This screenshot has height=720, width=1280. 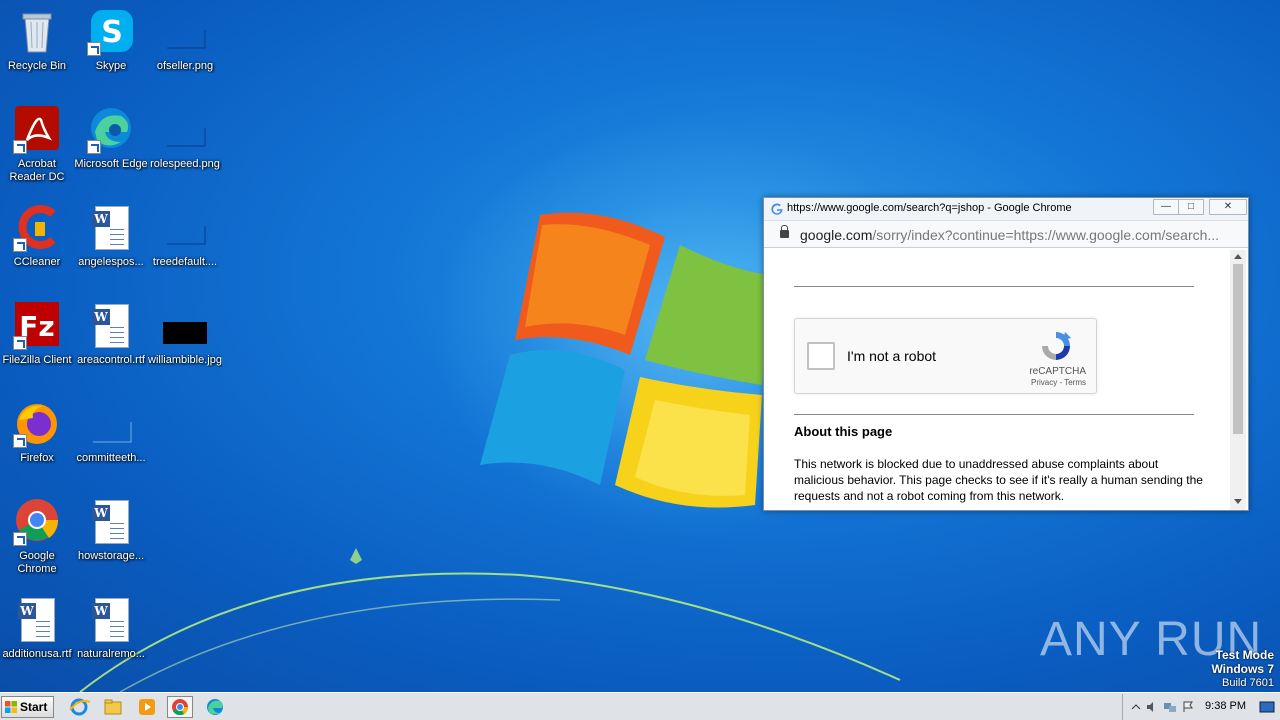 I want to click on clock: 9:38 PM, so click(x=1225, y=706).